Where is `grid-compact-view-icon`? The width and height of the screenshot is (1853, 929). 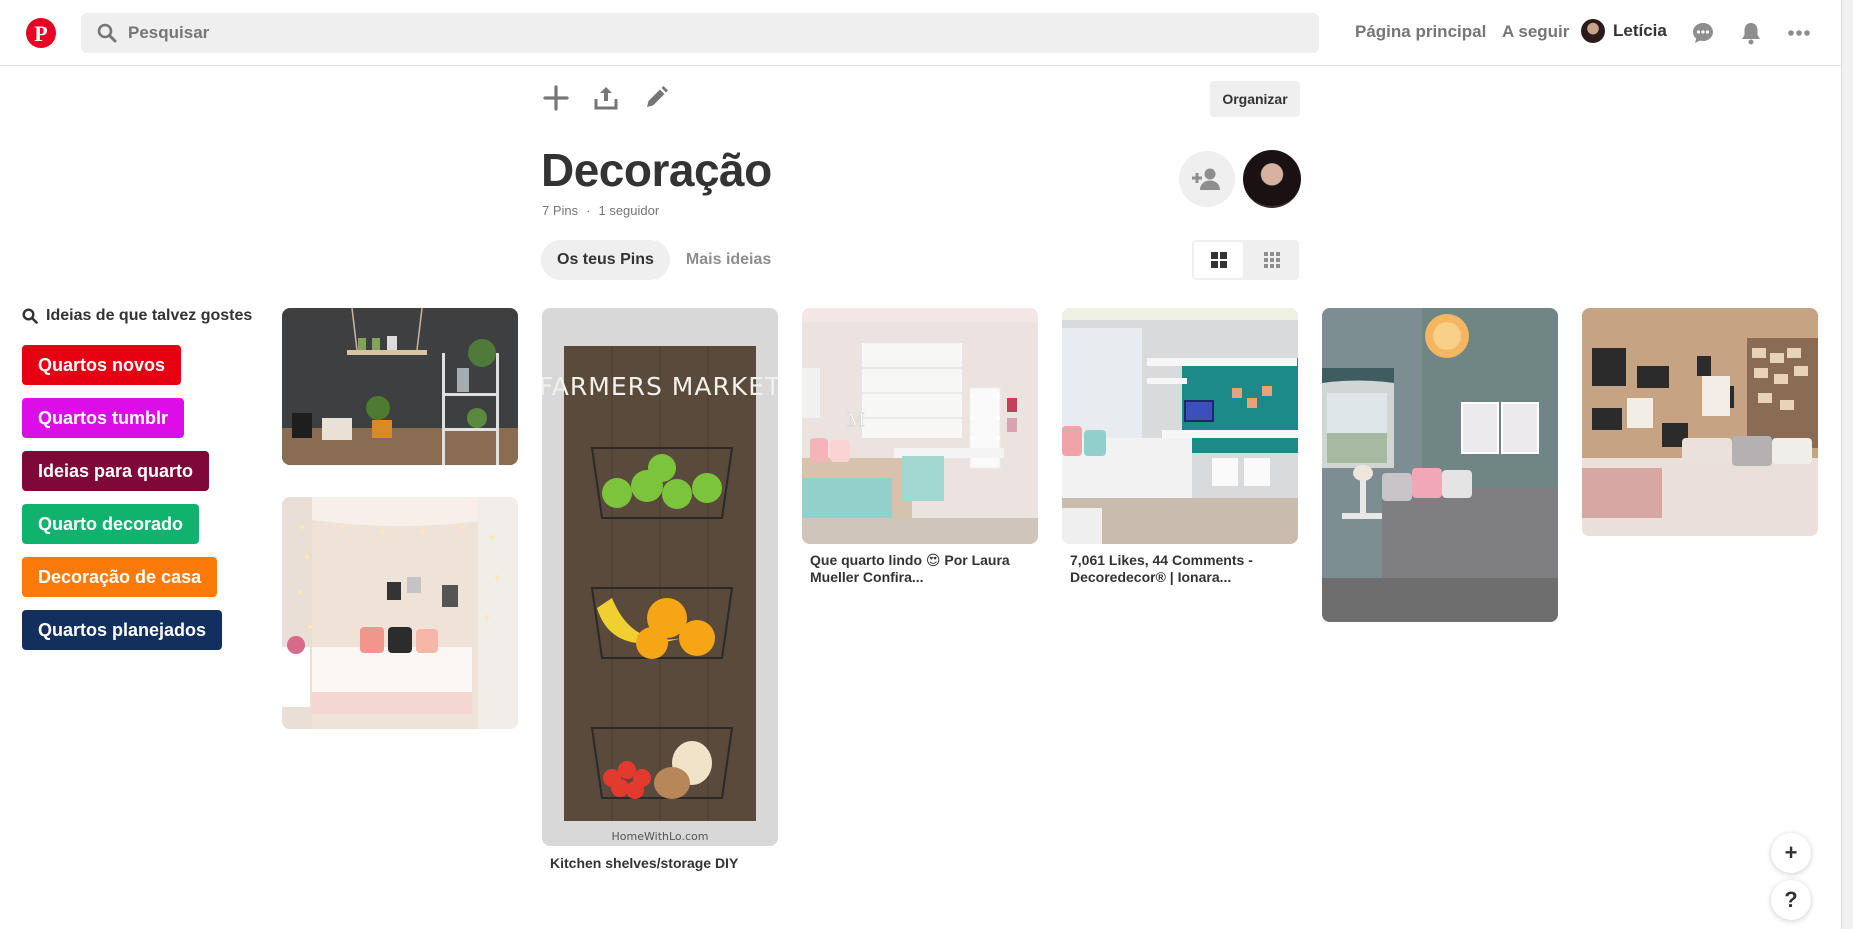
grid-compact-view-icon is located at coordinates (1271, 260).